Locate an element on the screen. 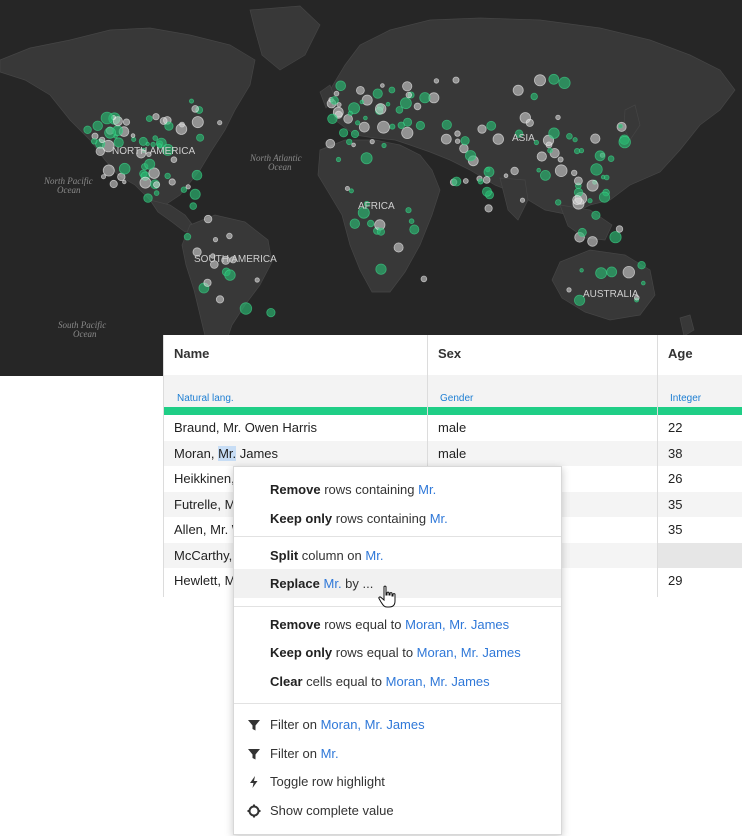 This screenshot has width=742, height=836. column-header-name: Name is located at coordinates (295, 355).